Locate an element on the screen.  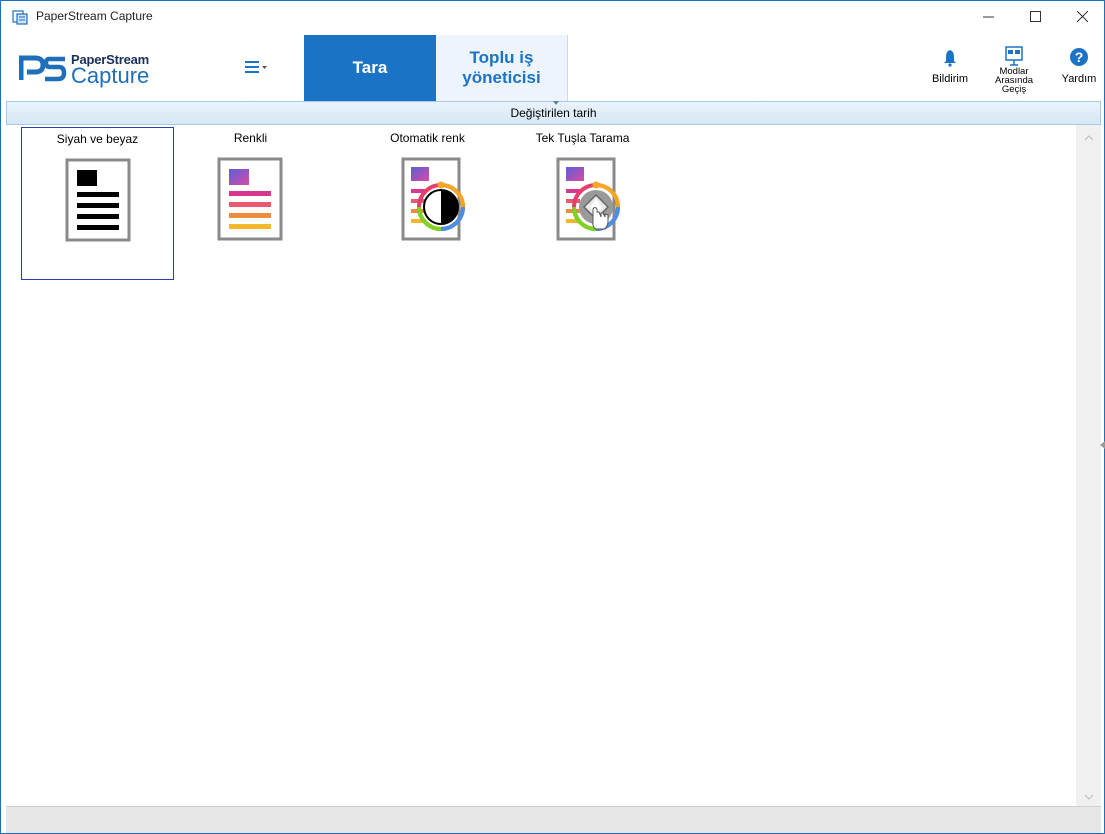
minimize-icon is located at coordinates (988, 16).